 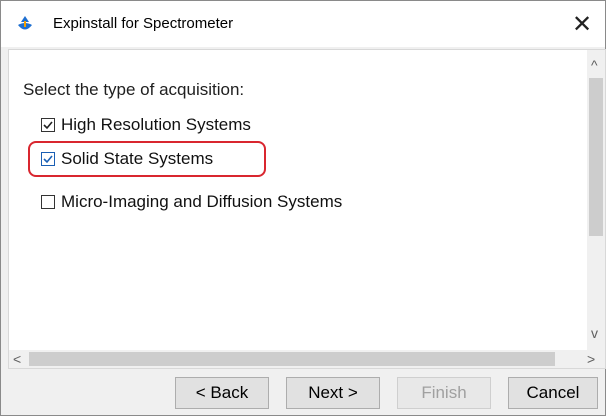 What do you see at coordinates (292, 359) in the screenshot?
I see `horizontal-scroll-thumb` at bounding box center [292, 359].